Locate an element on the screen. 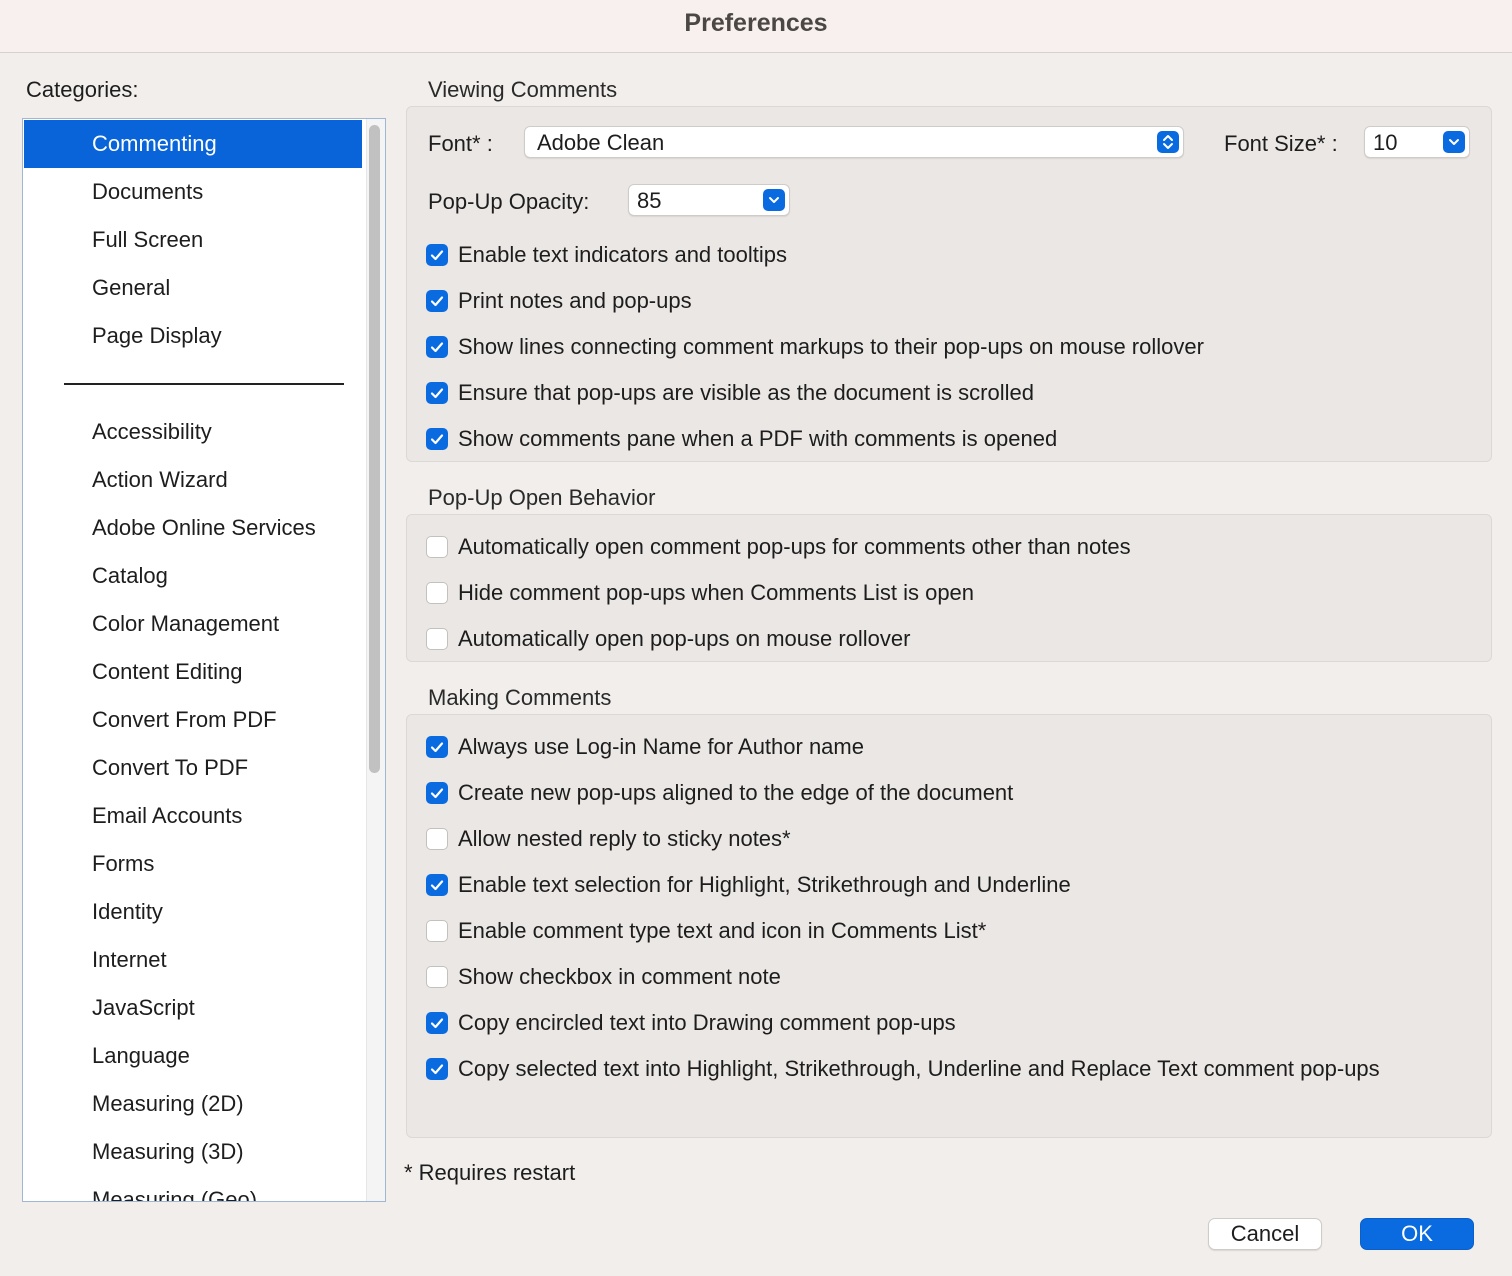 This screenshot has width=1512, height=1276. category-convert-from-pdf: Convert From PDF is located at coordinates (193, 720).